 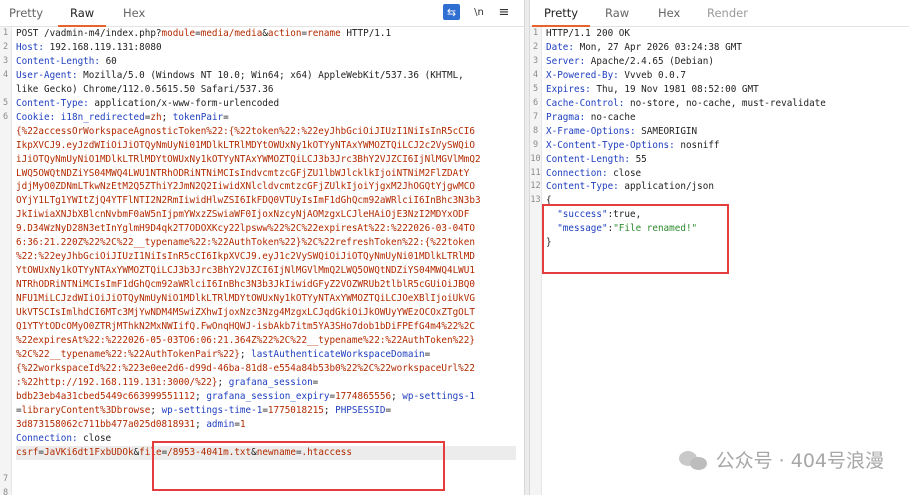 What do you see at coordinates (724, 62) in the screenshot?
I see `code-line: Server: Apache/2.4.65 (Debian)` at bounding box center [724, 62].